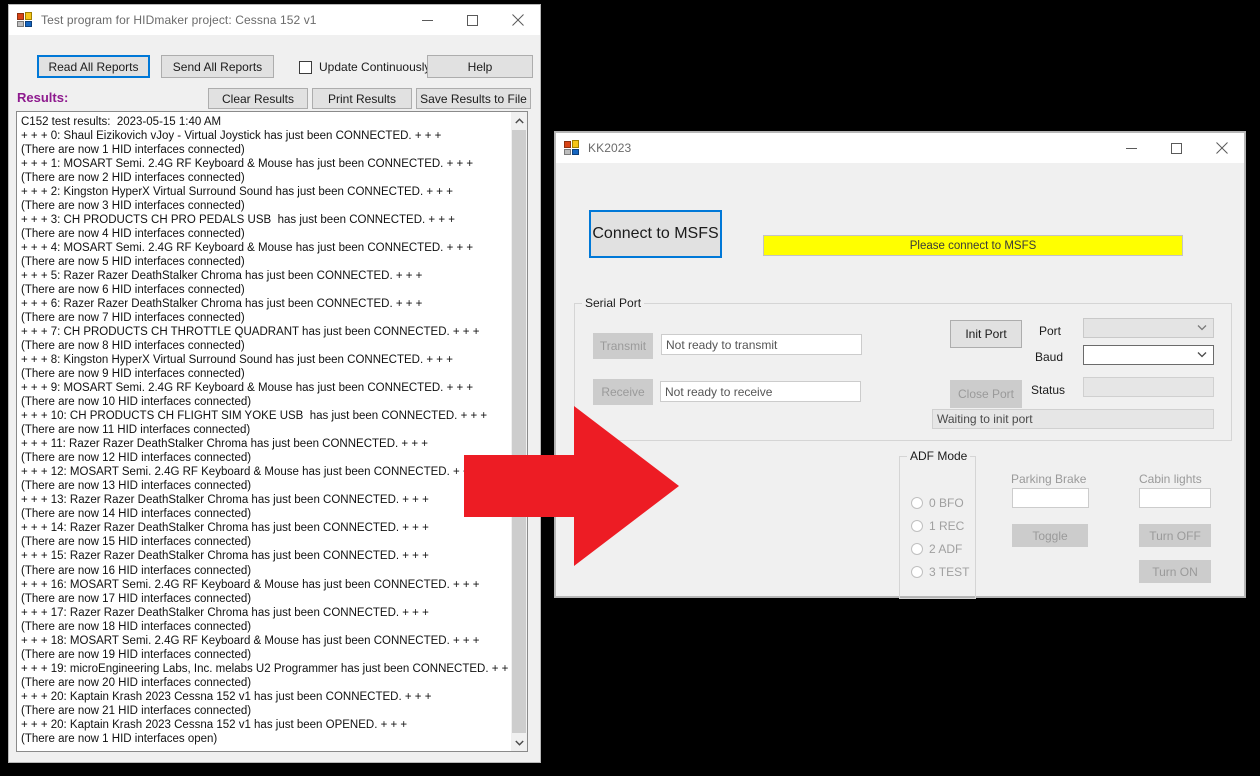  I want to click on chevron-down-icon, so click(1202, 328).